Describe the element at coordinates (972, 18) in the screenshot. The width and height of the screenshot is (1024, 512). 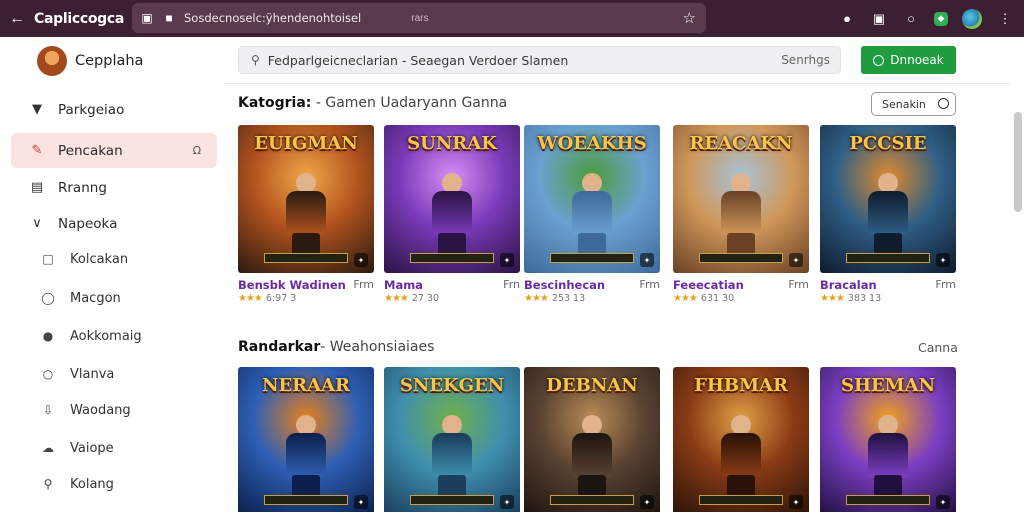
I see `avatar-icon` at that location.